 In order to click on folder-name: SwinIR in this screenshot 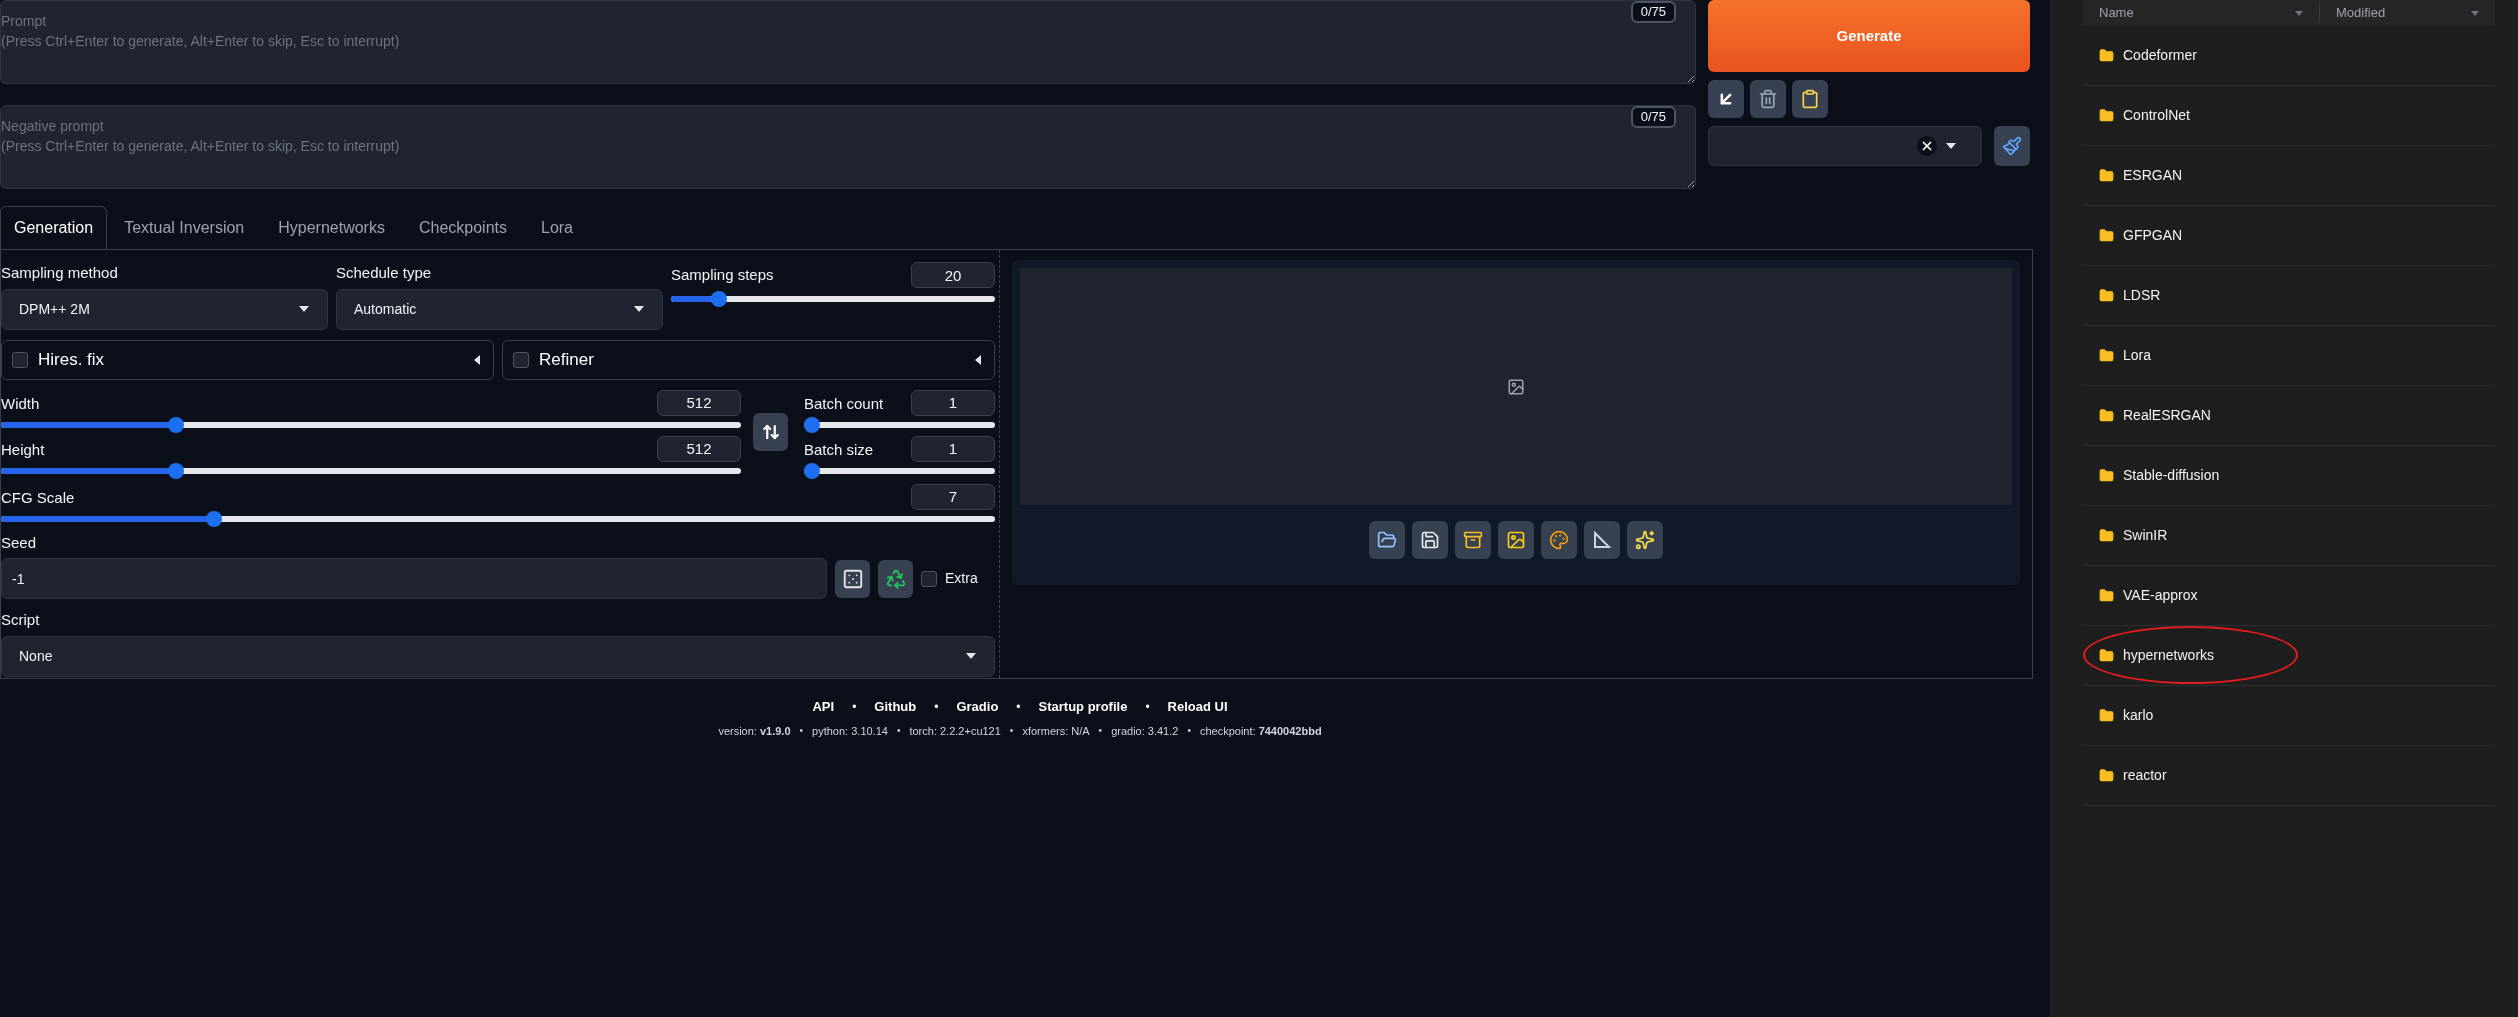, I will do `click(2145, 535)`.